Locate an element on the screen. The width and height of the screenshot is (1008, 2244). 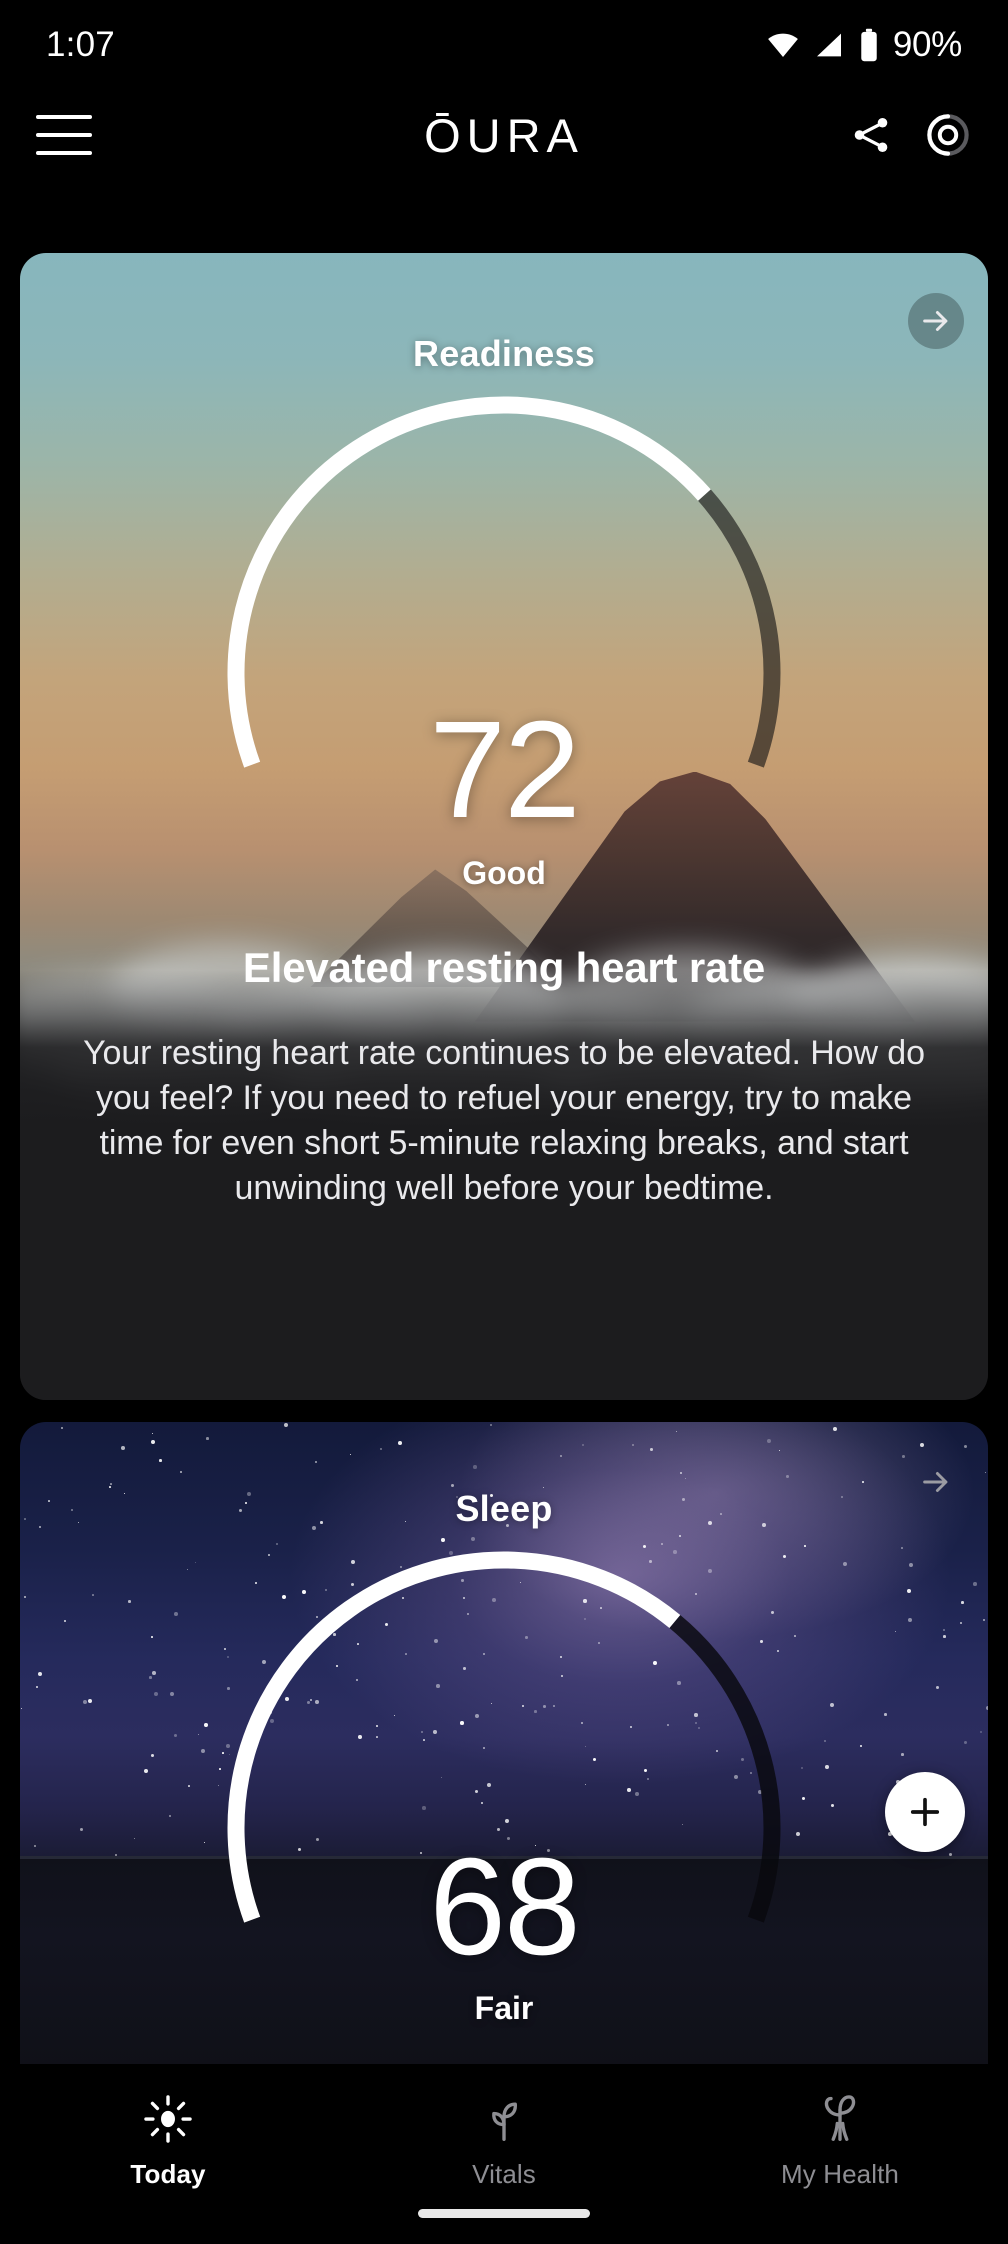
sleep-score: 68 is located at coordinates (505, 1907).